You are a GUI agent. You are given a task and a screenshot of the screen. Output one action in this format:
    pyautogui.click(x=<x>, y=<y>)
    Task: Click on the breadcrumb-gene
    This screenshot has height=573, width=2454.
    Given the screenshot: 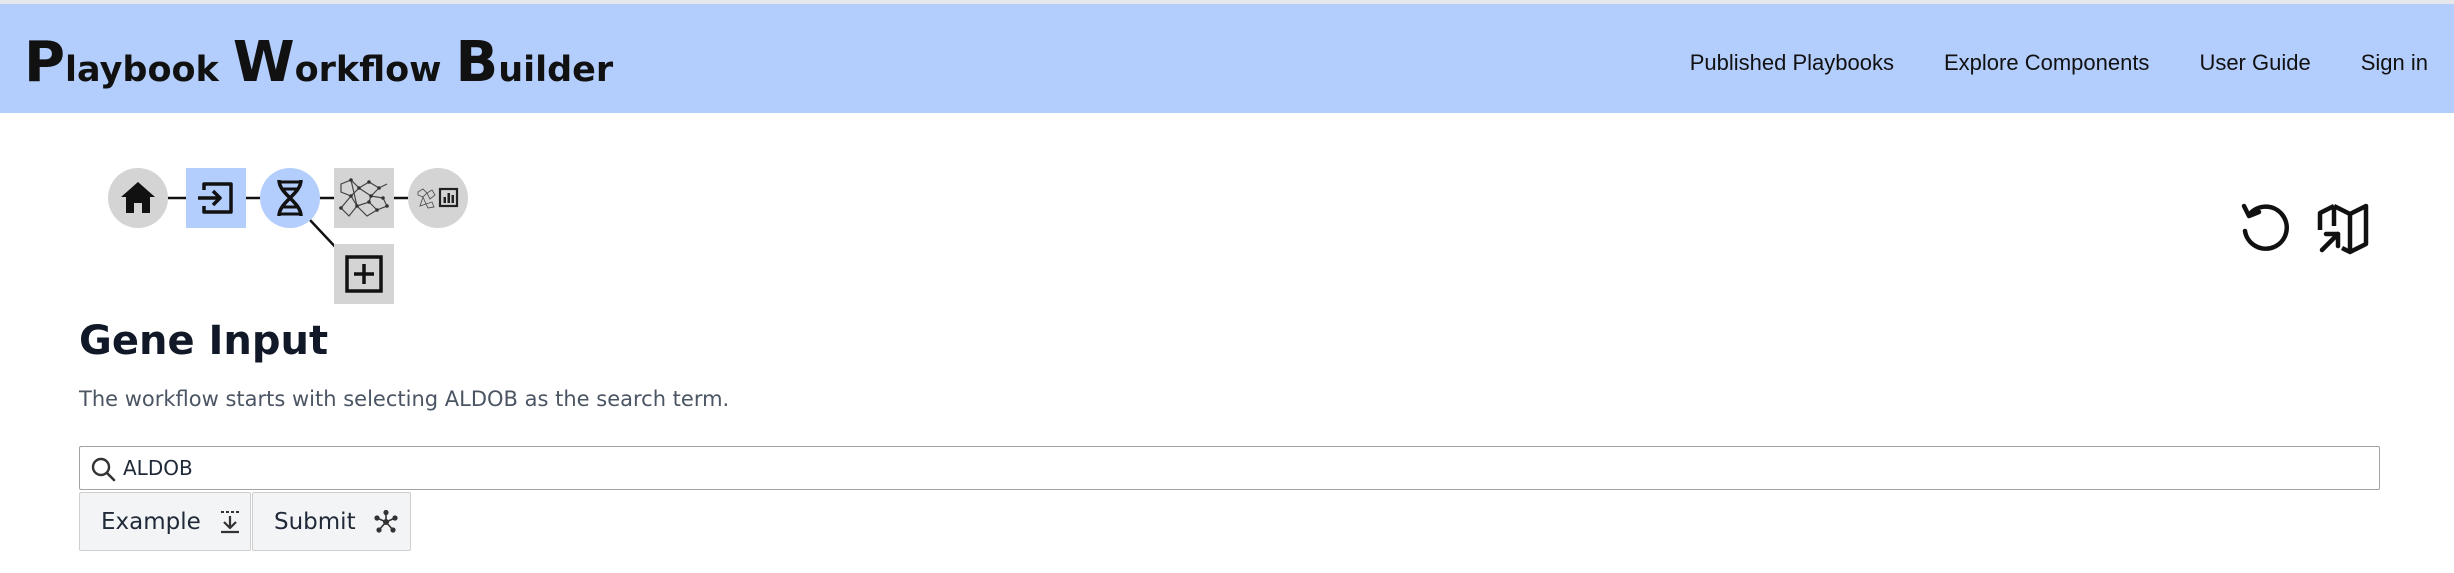 What is the action you would take?
    pyautogui.click(x=290, y=198)
    